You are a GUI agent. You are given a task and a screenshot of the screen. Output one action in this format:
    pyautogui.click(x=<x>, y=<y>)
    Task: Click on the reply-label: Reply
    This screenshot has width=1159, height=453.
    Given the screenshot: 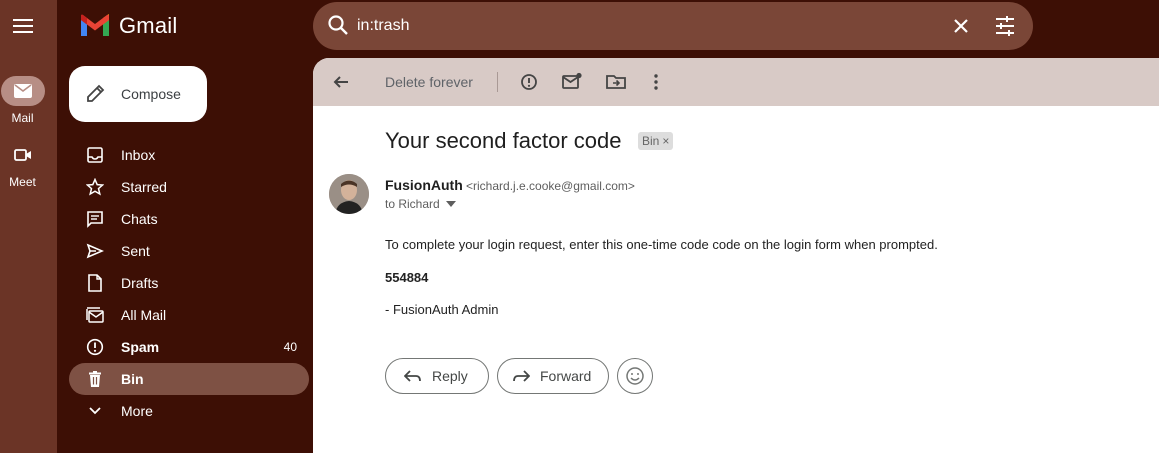 What is the action you would take?
    pyautogui.click(x=450, y=376)
    